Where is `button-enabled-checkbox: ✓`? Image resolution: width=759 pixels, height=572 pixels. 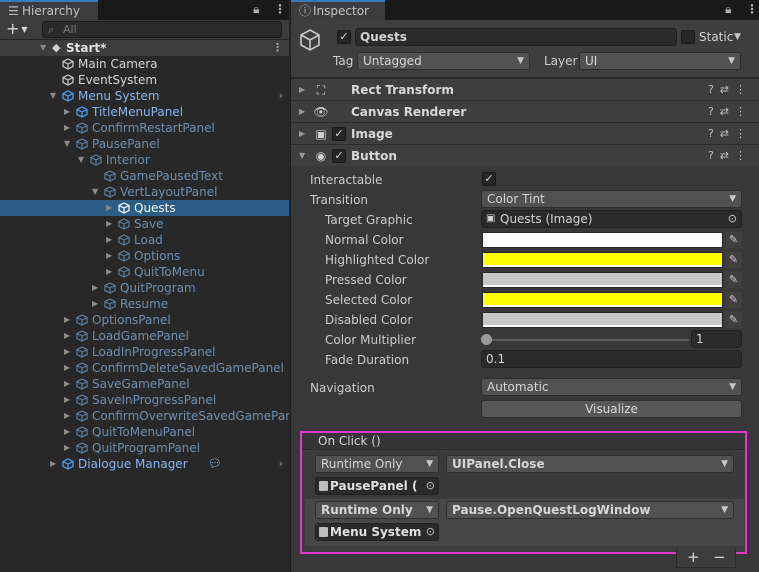 button-enabled-checkbox: ✓ is located at coordinates (339, 156).